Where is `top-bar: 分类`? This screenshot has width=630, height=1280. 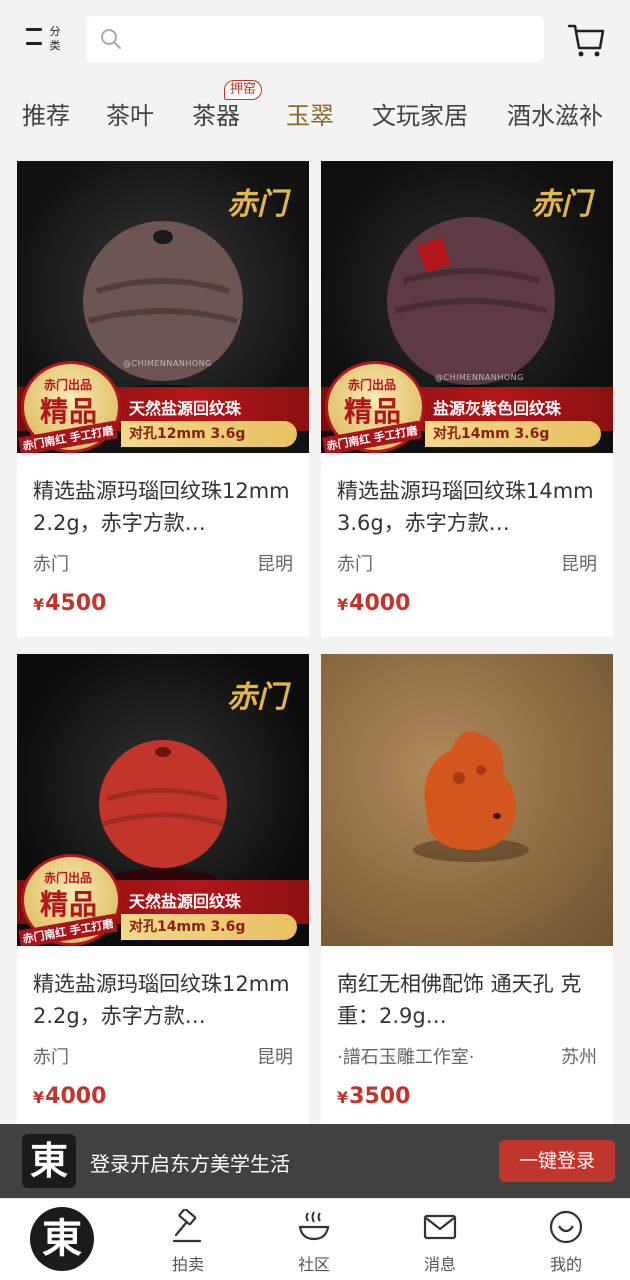
top-bar: 分类 is located at coordinates (315, 40).